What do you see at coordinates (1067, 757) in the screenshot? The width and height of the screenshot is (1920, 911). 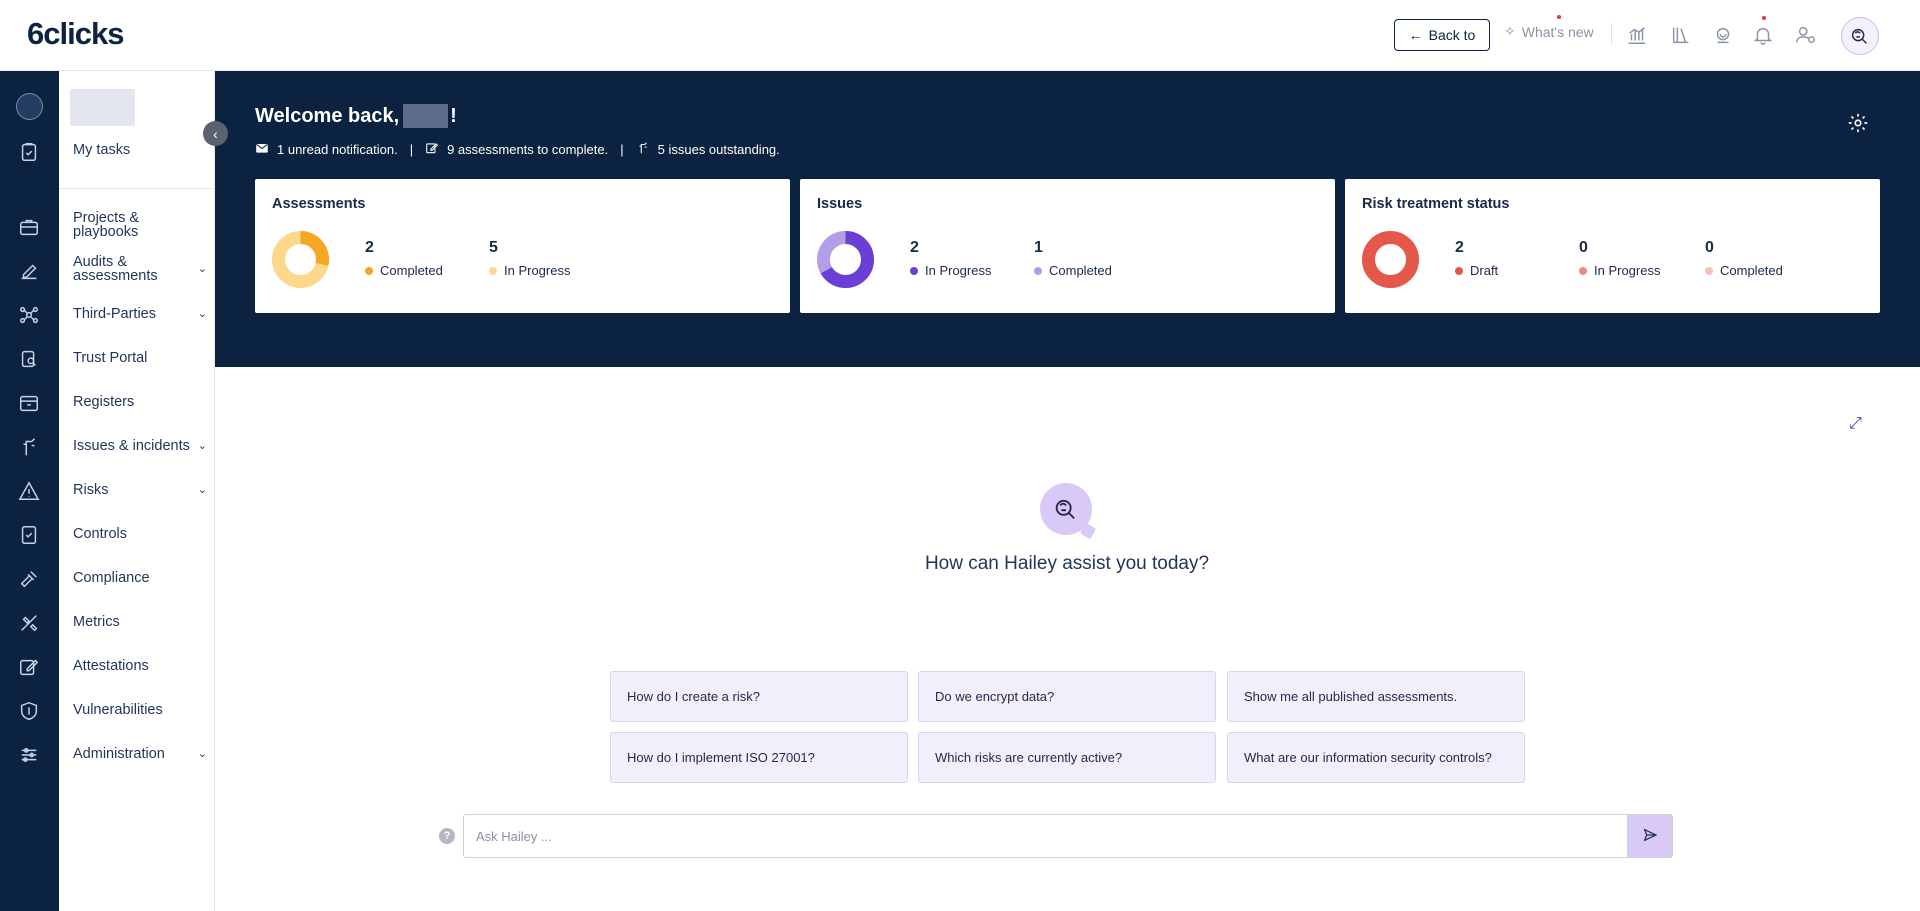 I see `suggestion-chip: Which risks are currently active?` at bounding box center [1067, 757].